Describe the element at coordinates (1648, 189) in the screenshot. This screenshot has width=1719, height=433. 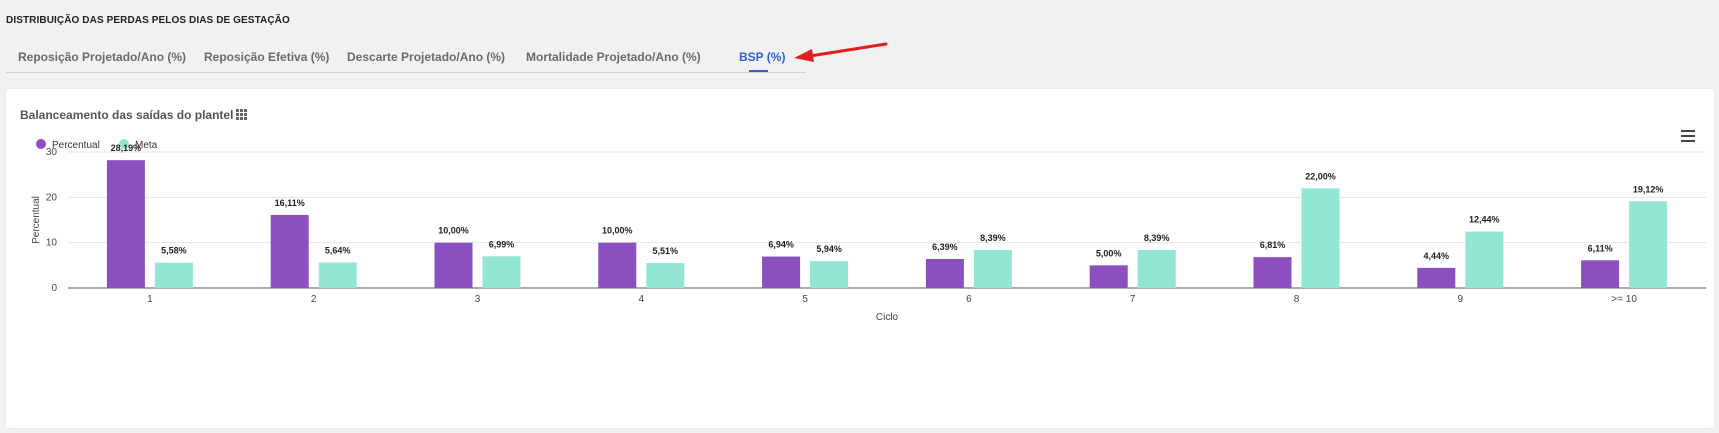
I see `data-label-meta: 19,12%` at that location.